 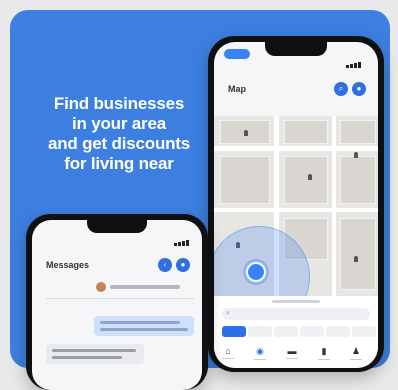 I want to click on contact-row, so click(x=146, y=287).